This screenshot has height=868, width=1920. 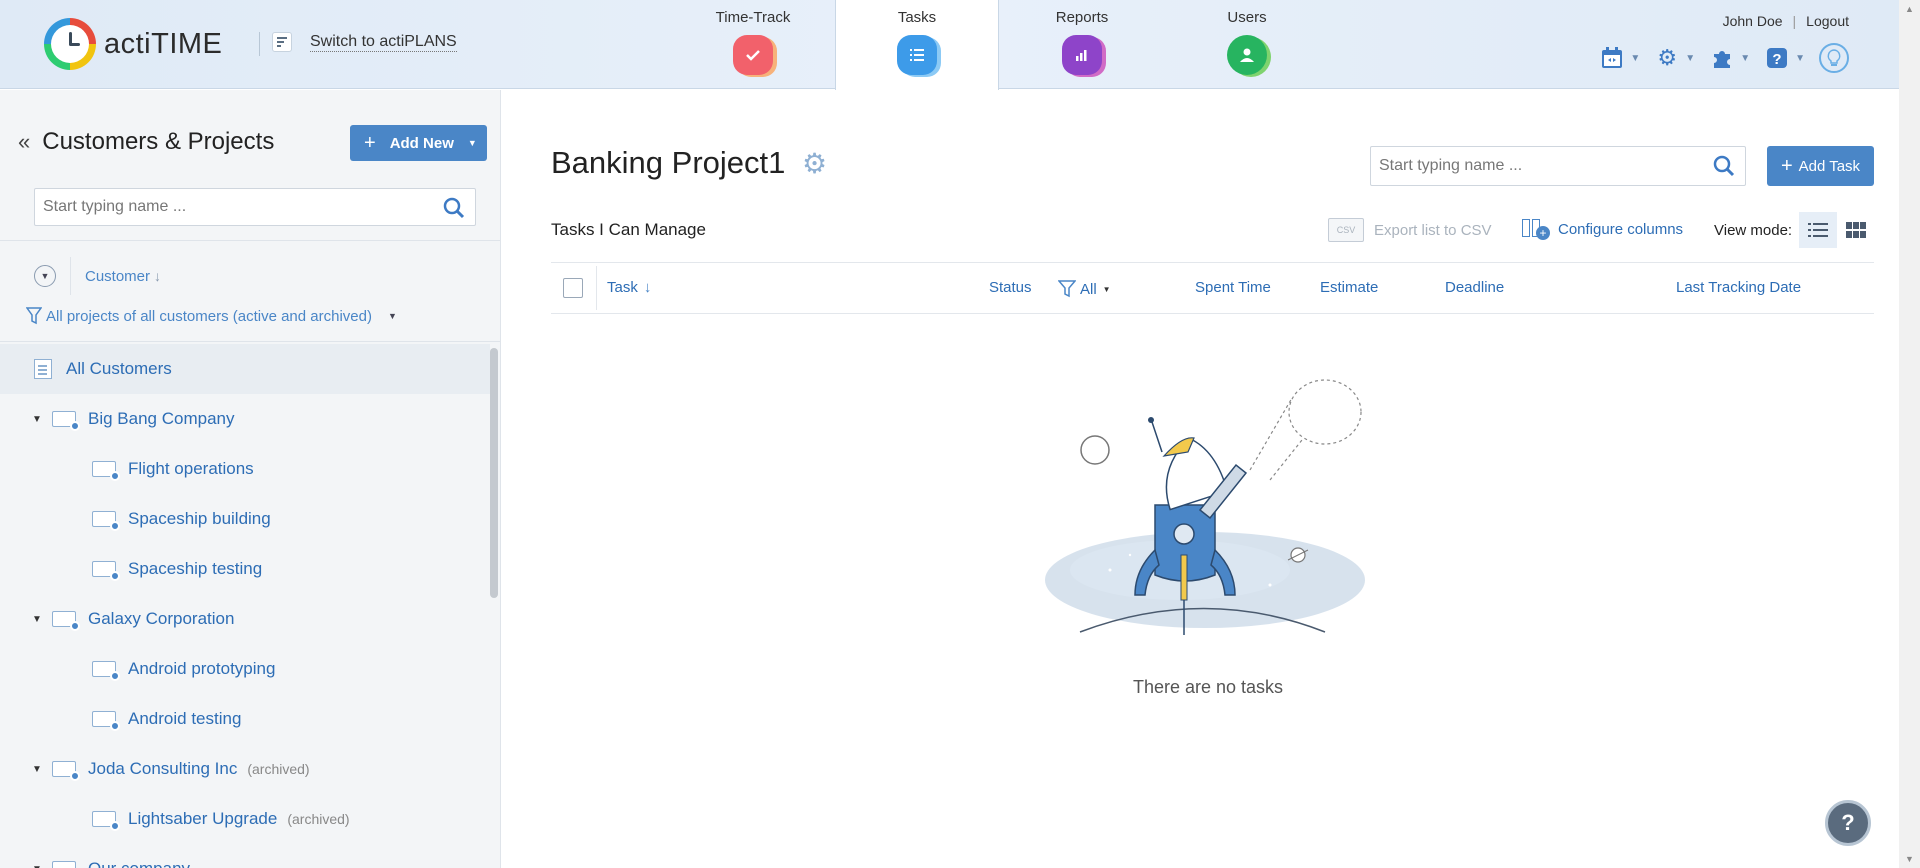 What do you see at coordinates (1233, 287) in the screenshot?
I see `column-header-spent-time: Spent Time` at bounding box center [1233, 287].